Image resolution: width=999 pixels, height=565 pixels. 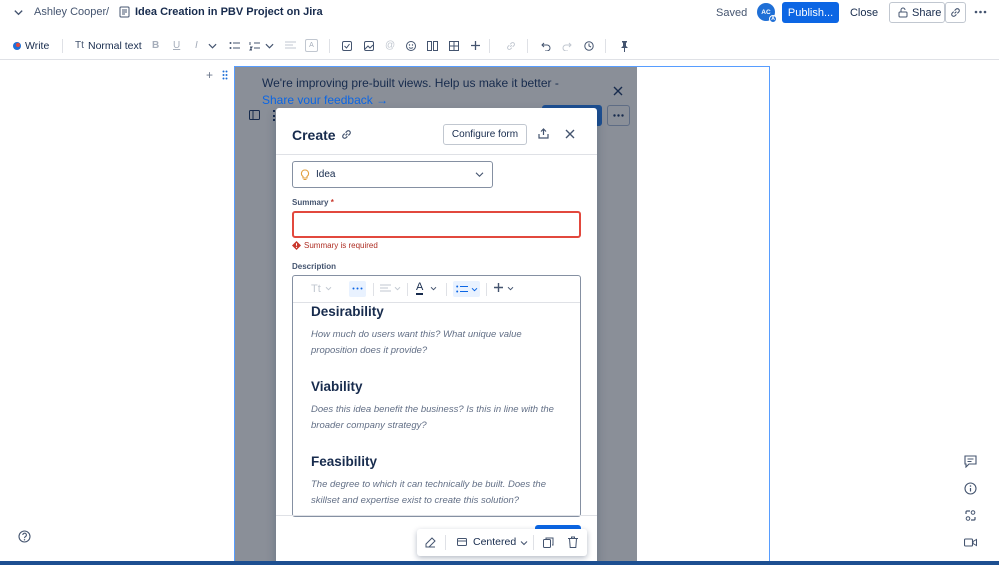 I want to click on description-label: Description, so click(x=314, y=266).